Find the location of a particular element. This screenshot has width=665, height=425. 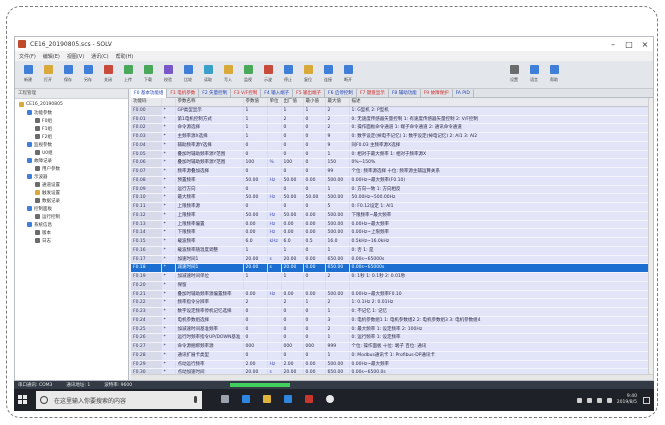

tree-node: 运行控制 is located at coordinates (47, 216).